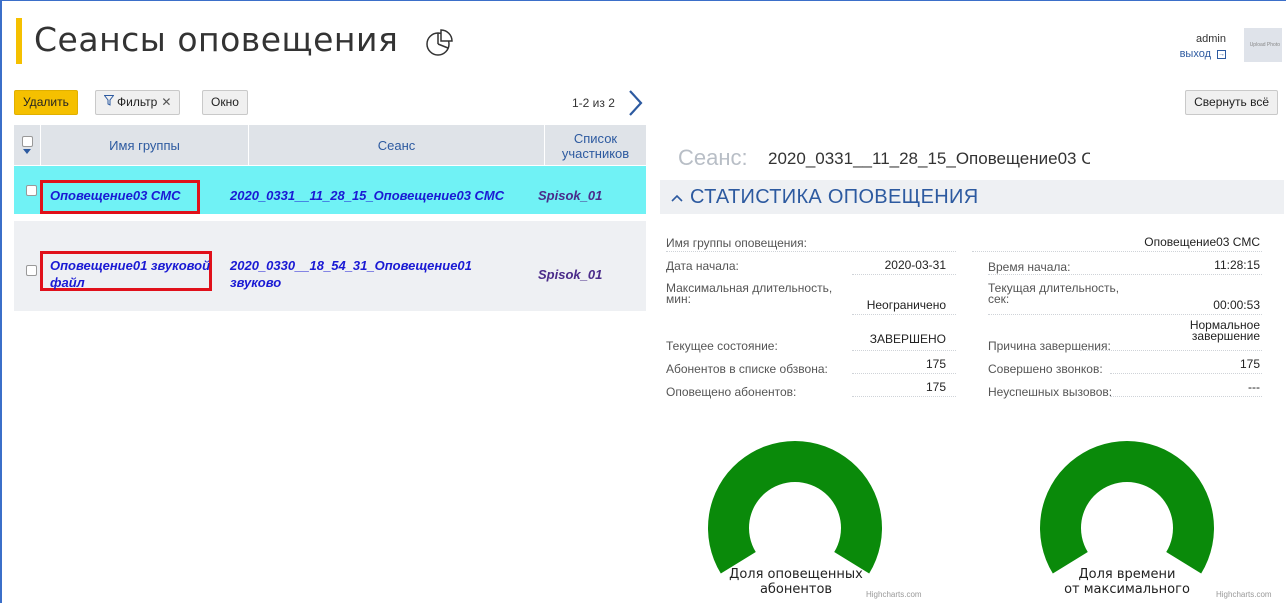 The height and width of the screenshot is (603, 1286). What do you see at coordinates (907, 339) in the screenshot?
I see `state-value: ЗАВЕРШЕНО` at bounding box center [907, 339].